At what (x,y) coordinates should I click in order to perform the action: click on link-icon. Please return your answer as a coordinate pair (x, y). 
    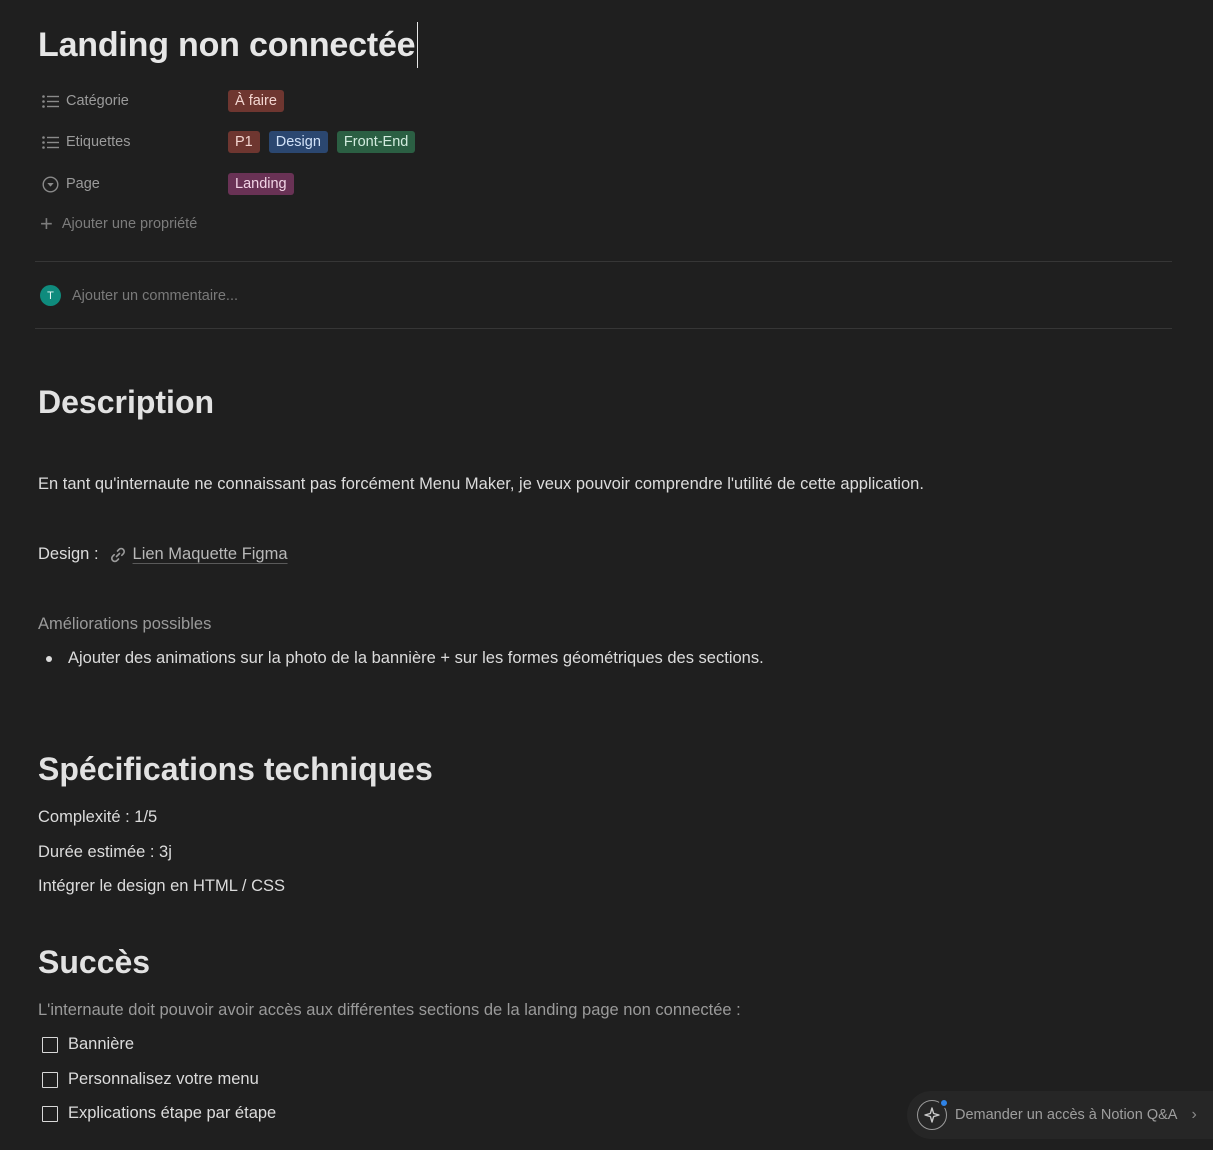
    Looking at the image, I should click on (118, 555).